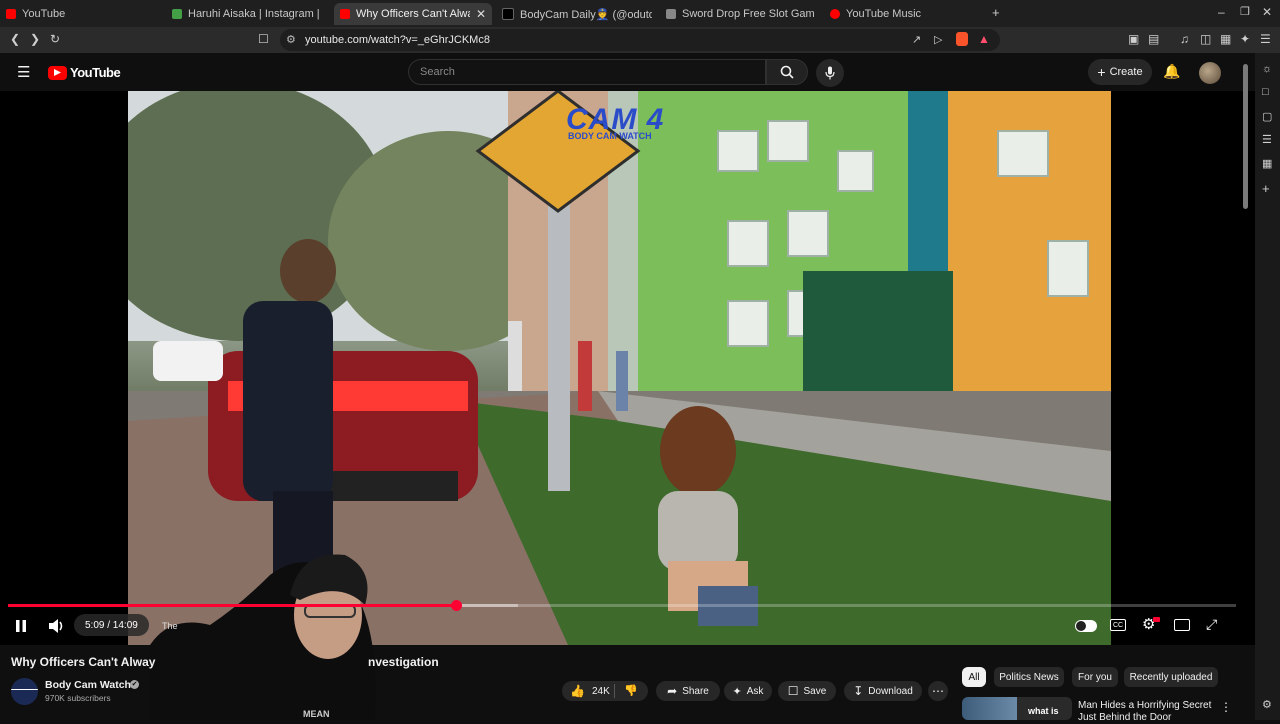  Describe the element at coordinates (1226, 707) in the screenshot. I see `recommended-more-icon: ⋮` at that location.